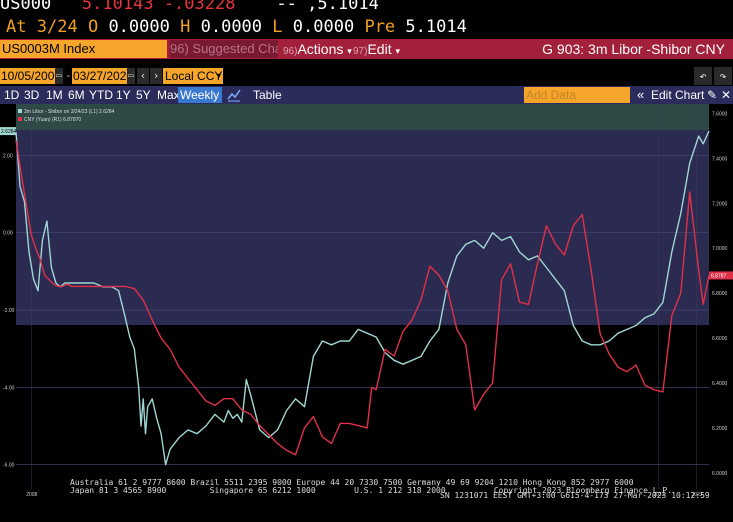  I want to click on chevron-left-icon: ‹, so click(143, 76).